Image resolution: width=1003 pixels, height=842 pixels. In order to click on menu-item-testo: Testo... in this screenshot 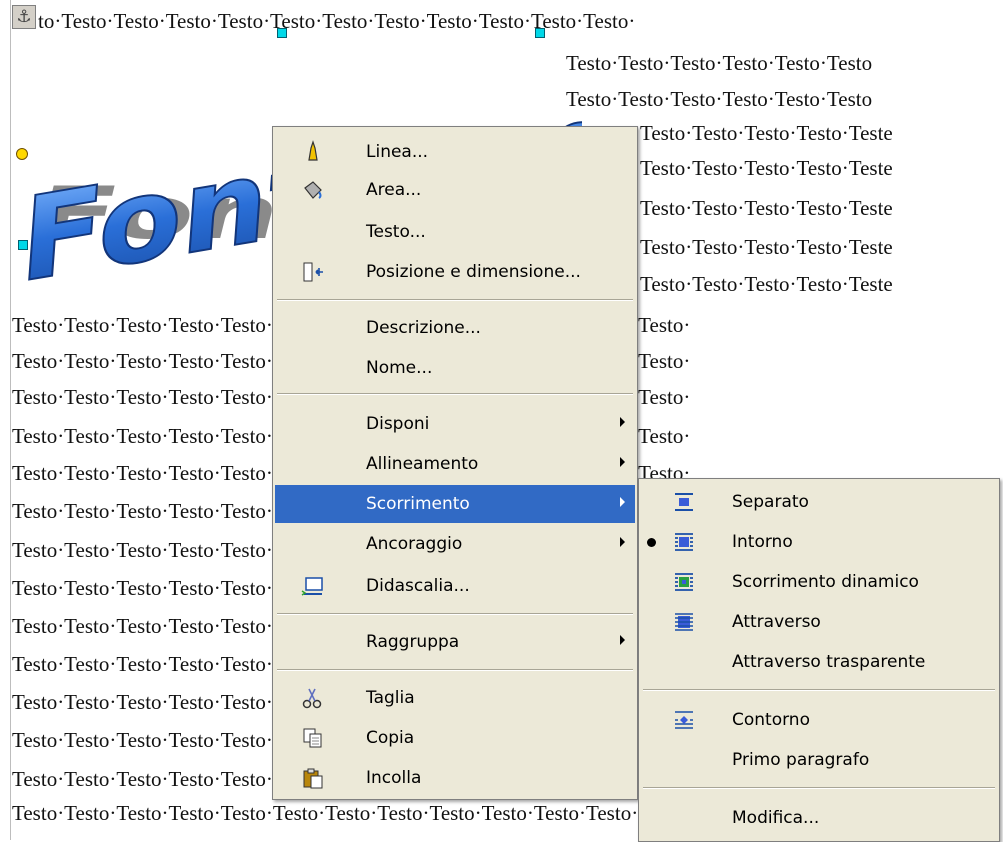, I will do `click(455, 232)`.